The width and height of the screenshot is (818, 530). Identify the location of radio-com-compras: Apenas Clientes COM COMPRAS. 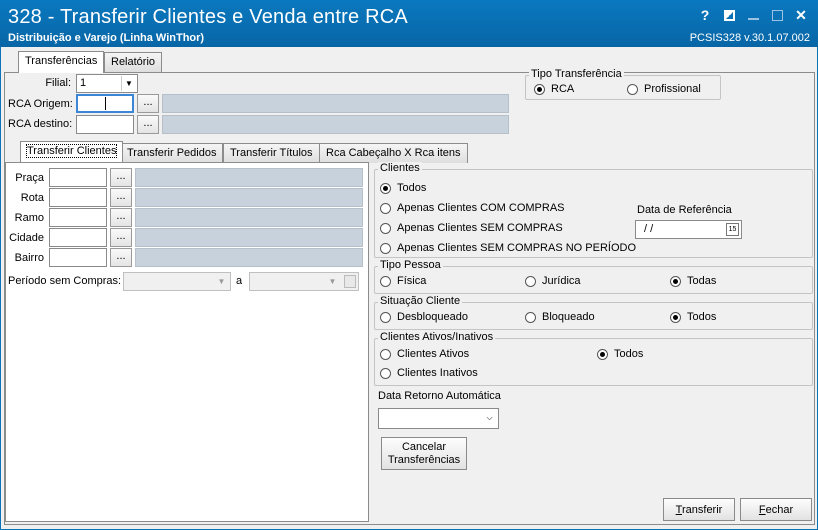
(472, 208).